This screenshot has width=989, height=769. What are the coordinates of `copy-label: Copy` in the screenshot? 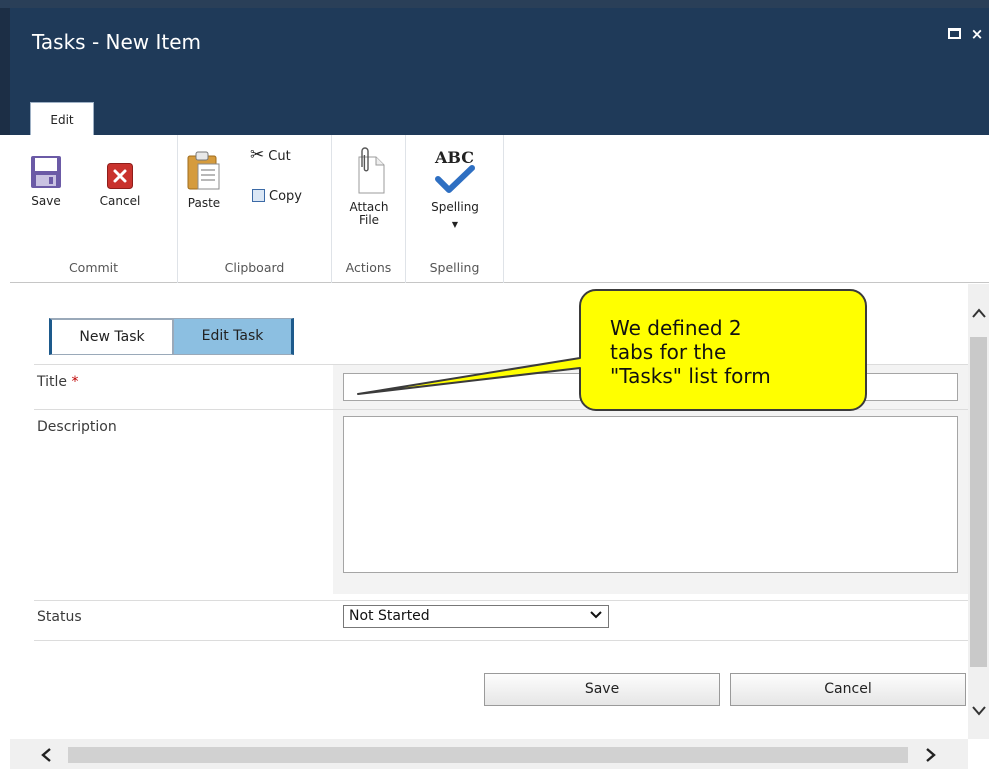 It's located at (285, 196).